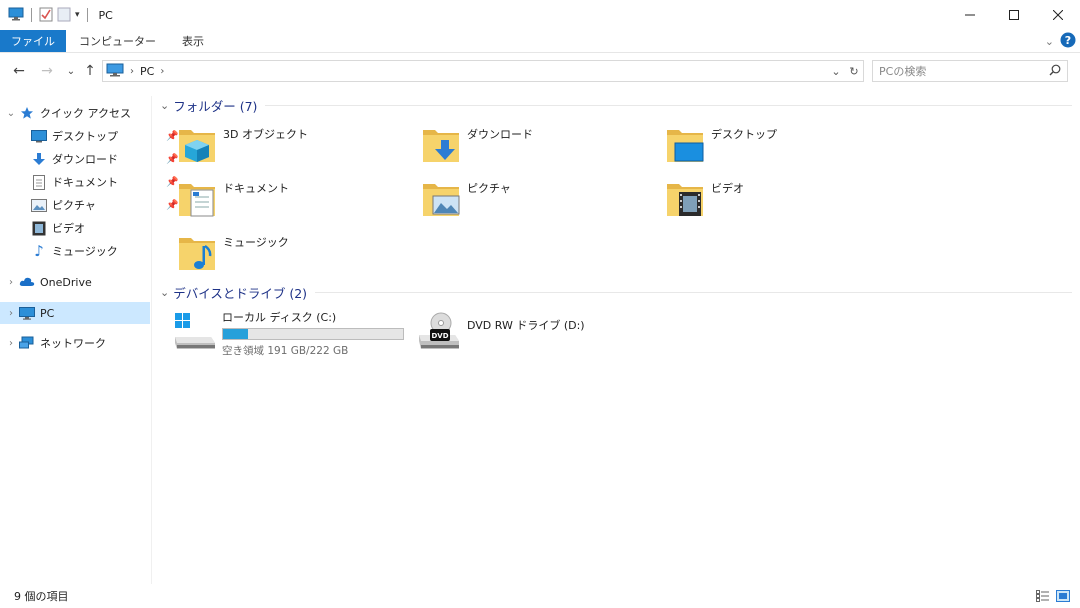 The image size is (1080, 608). I want to click on close-button, so click(1058, 15).